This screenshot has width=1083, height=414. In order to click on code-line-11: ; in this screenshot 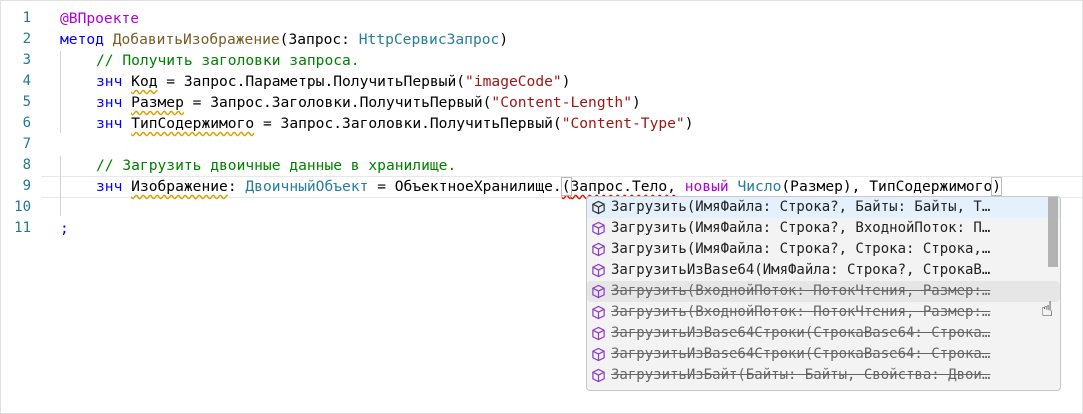, I will do `click(64, 228)`.